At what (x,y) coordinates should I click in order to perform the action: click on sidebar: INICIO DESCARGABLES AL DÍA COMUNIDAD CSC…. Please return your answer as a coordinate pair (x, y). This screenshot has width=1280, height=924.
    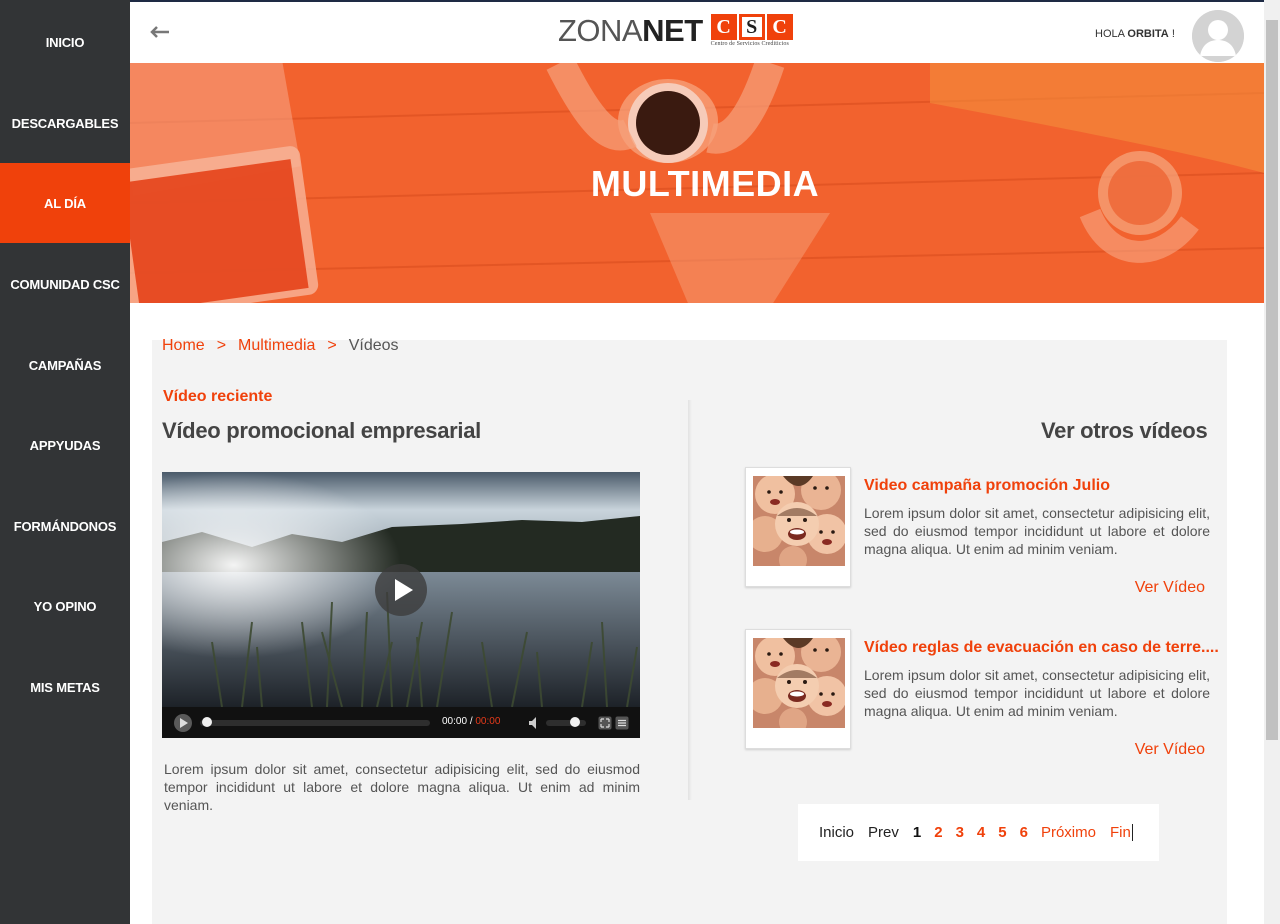
    Looking at the image, I should click on (65, 462).